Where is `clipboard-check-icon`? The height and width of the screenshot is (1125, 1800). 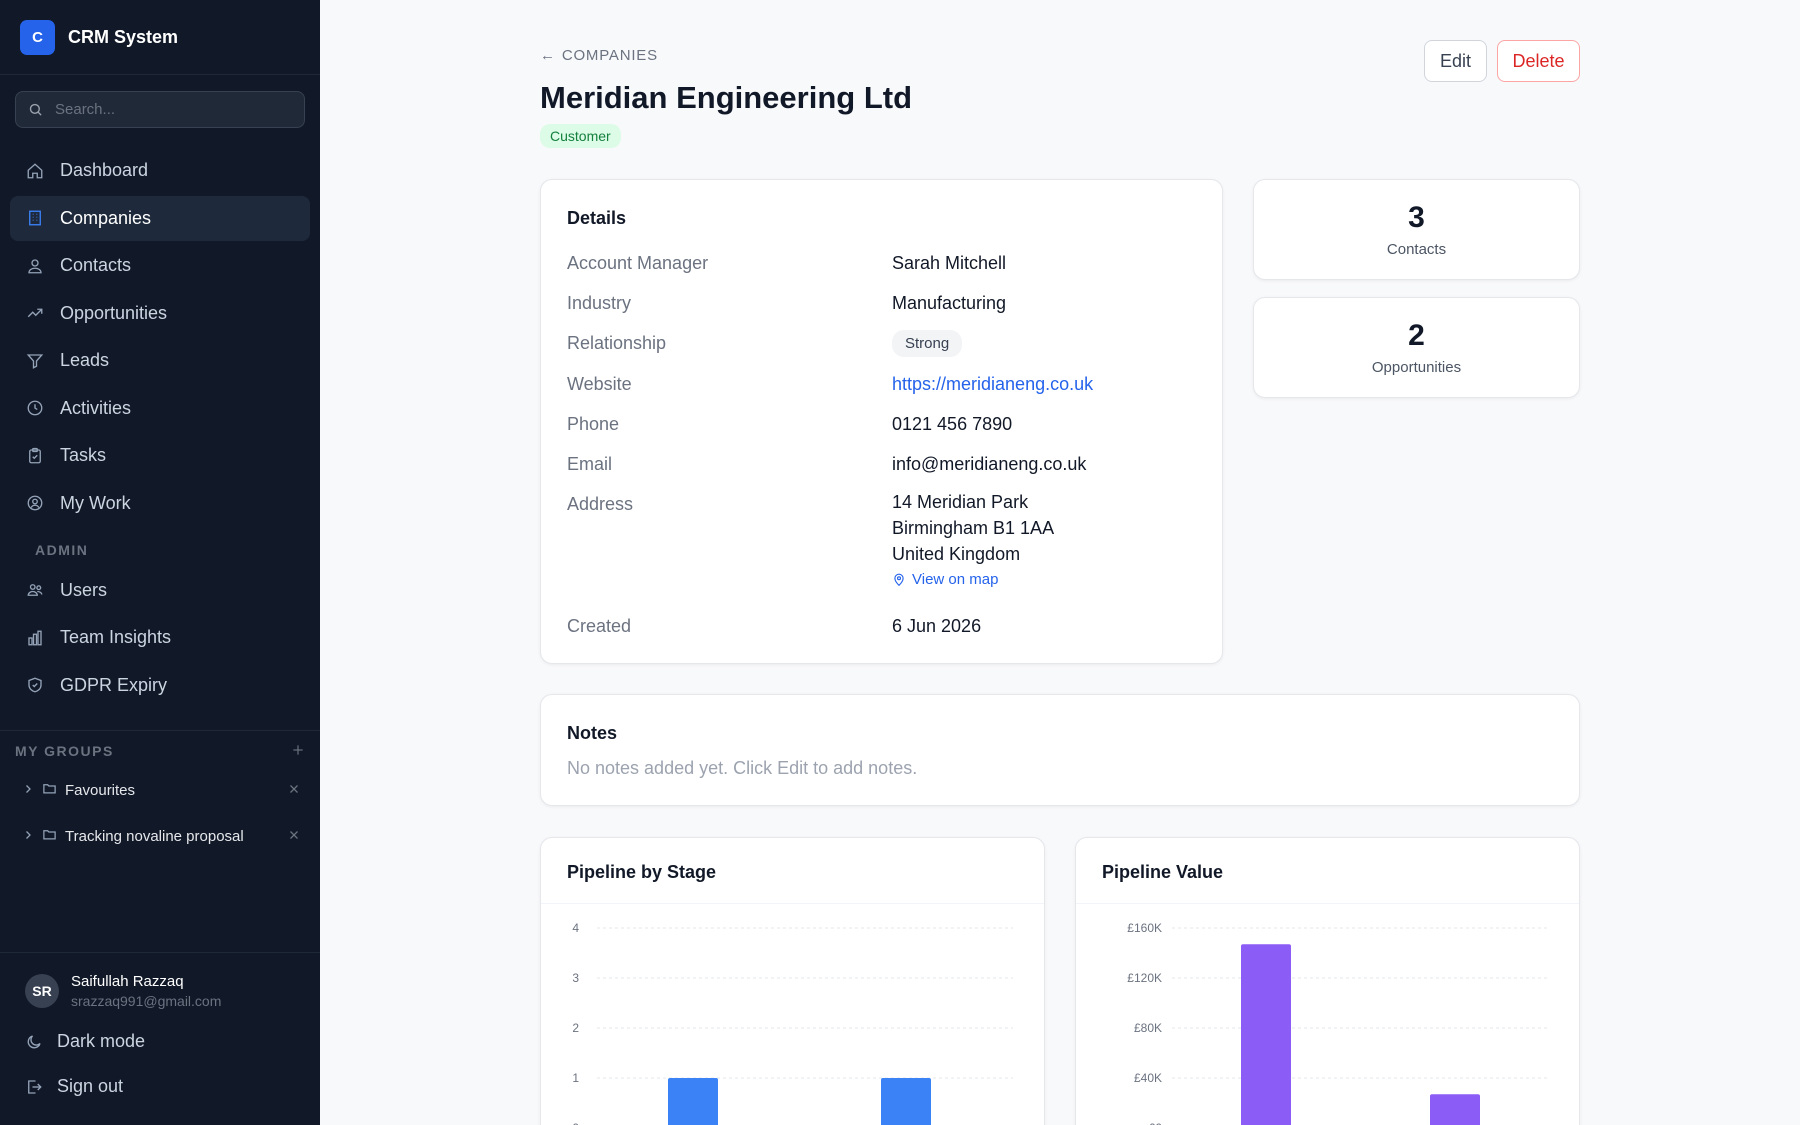 clipboard-check-icon is located at coordinates (35, 456).